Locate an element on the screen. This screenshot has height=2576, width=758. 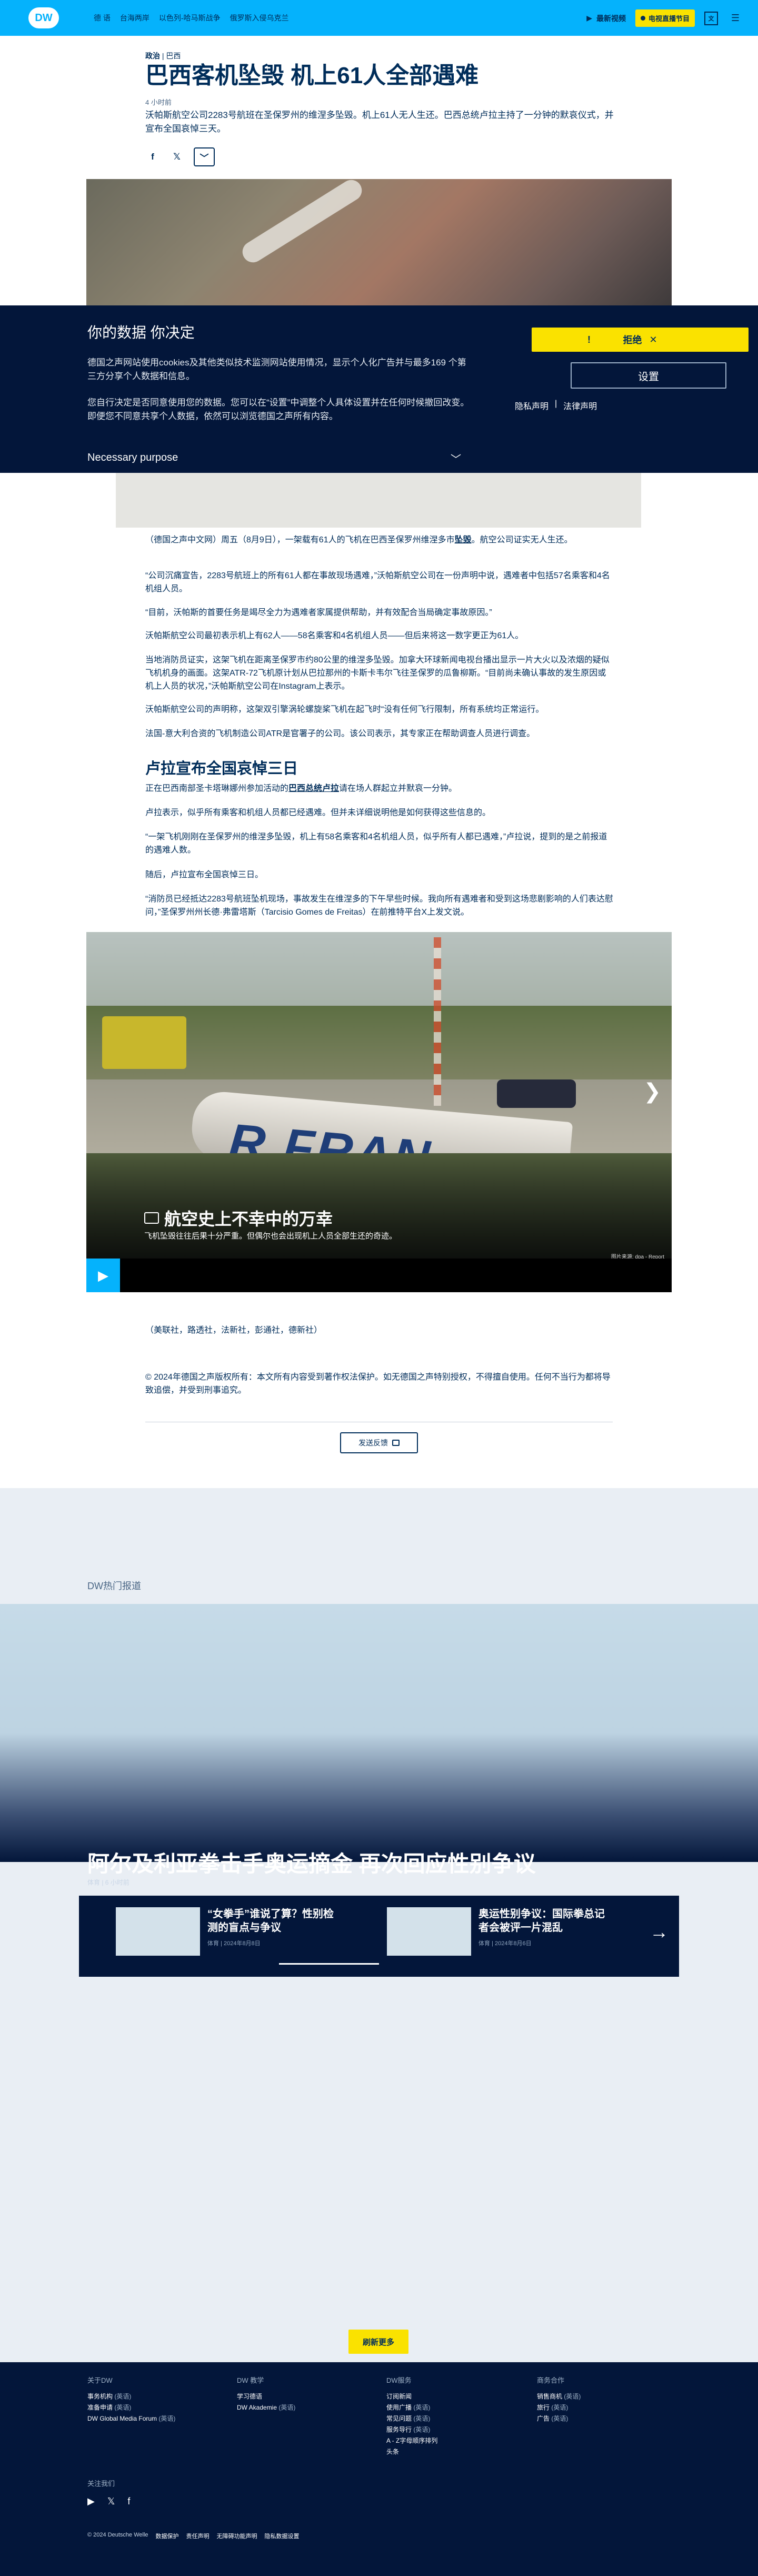
top-right-actions: ▶ 最新视频 电视直播节目 文 ☰ is located at coordinates (664, 18).